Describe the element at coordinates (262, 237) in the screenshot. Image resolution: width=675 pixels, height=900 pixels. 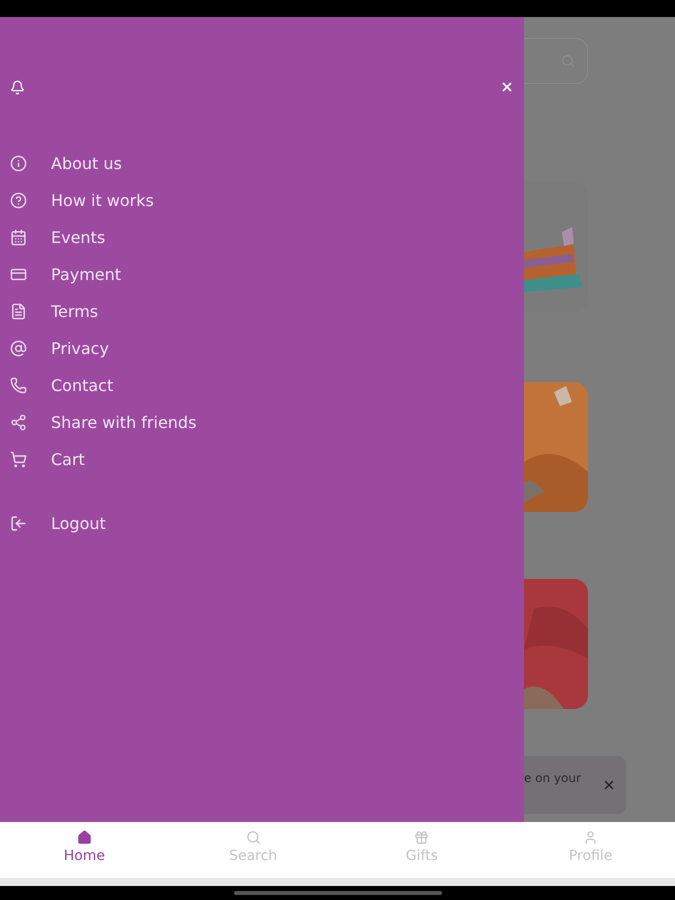
I see `menu-item: Events` at that location.